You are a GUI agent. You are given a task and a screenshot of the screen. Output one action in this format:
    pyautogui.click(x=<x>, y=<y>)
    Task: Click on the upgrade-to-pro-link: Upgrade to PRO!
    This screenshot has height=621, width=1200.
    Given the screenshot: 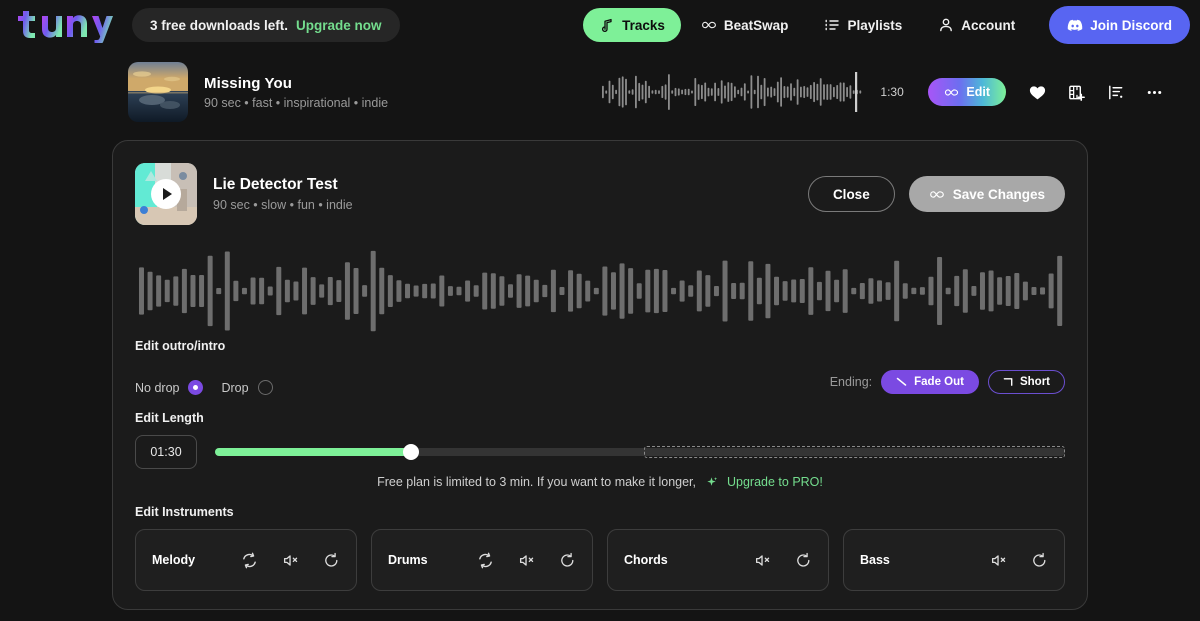 What is the action you would take?
    pyautogui.click(x=775, y=482)
    